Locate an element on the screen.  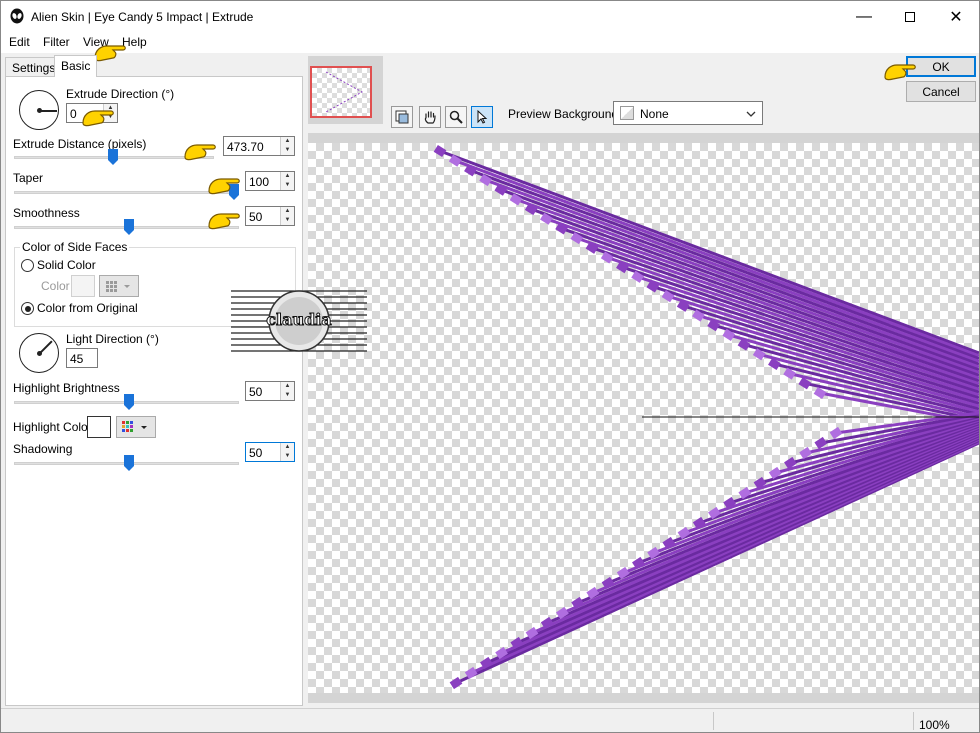
minimize-button: — is located at coordinates (864, 17).